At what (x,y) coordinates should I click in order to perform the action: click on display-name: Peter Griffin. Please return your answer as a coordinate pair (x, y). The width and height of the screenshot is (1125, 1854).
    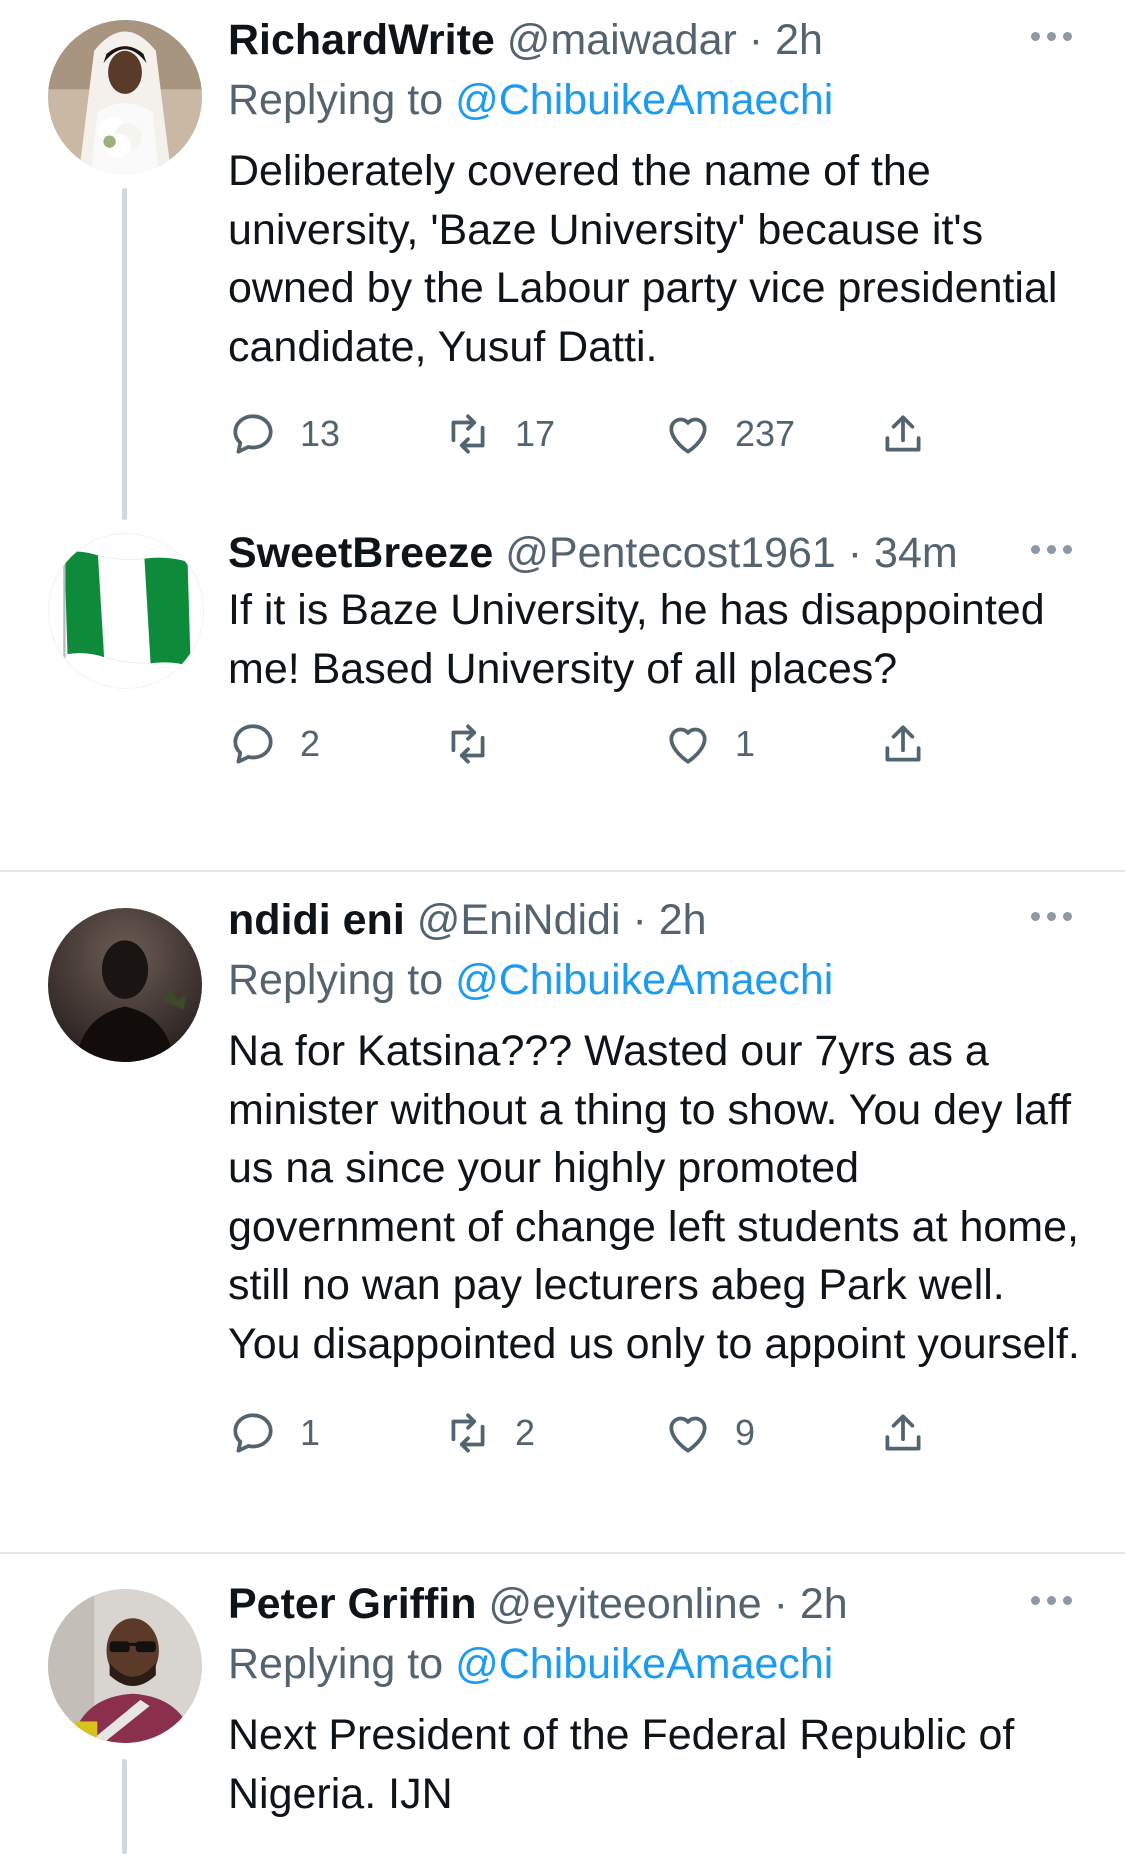
    Looking at the image, I should click on (352, 1604).